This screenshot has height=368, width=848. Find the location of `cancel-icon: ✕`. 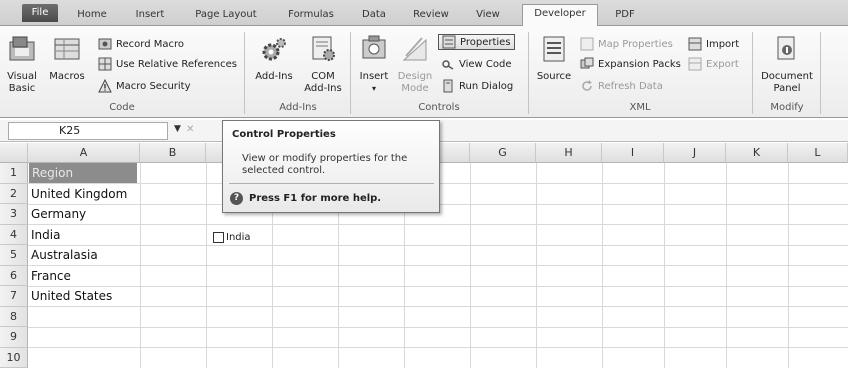

cancel-icon: ✕ is located at coordinates (190, 129).